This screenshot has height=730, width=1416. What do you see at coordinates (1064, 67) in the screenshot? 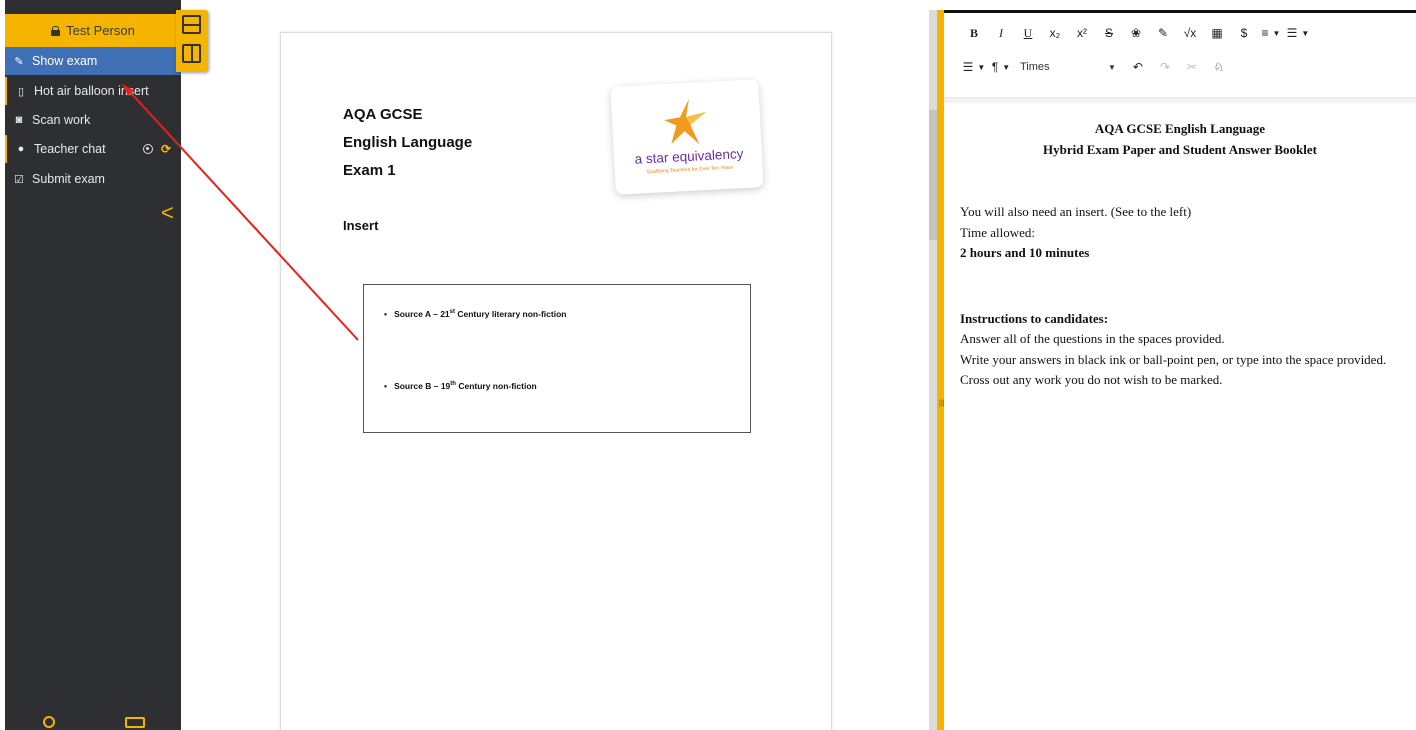
I see `font-family-select: Times` at bounding box center [1064, 67].